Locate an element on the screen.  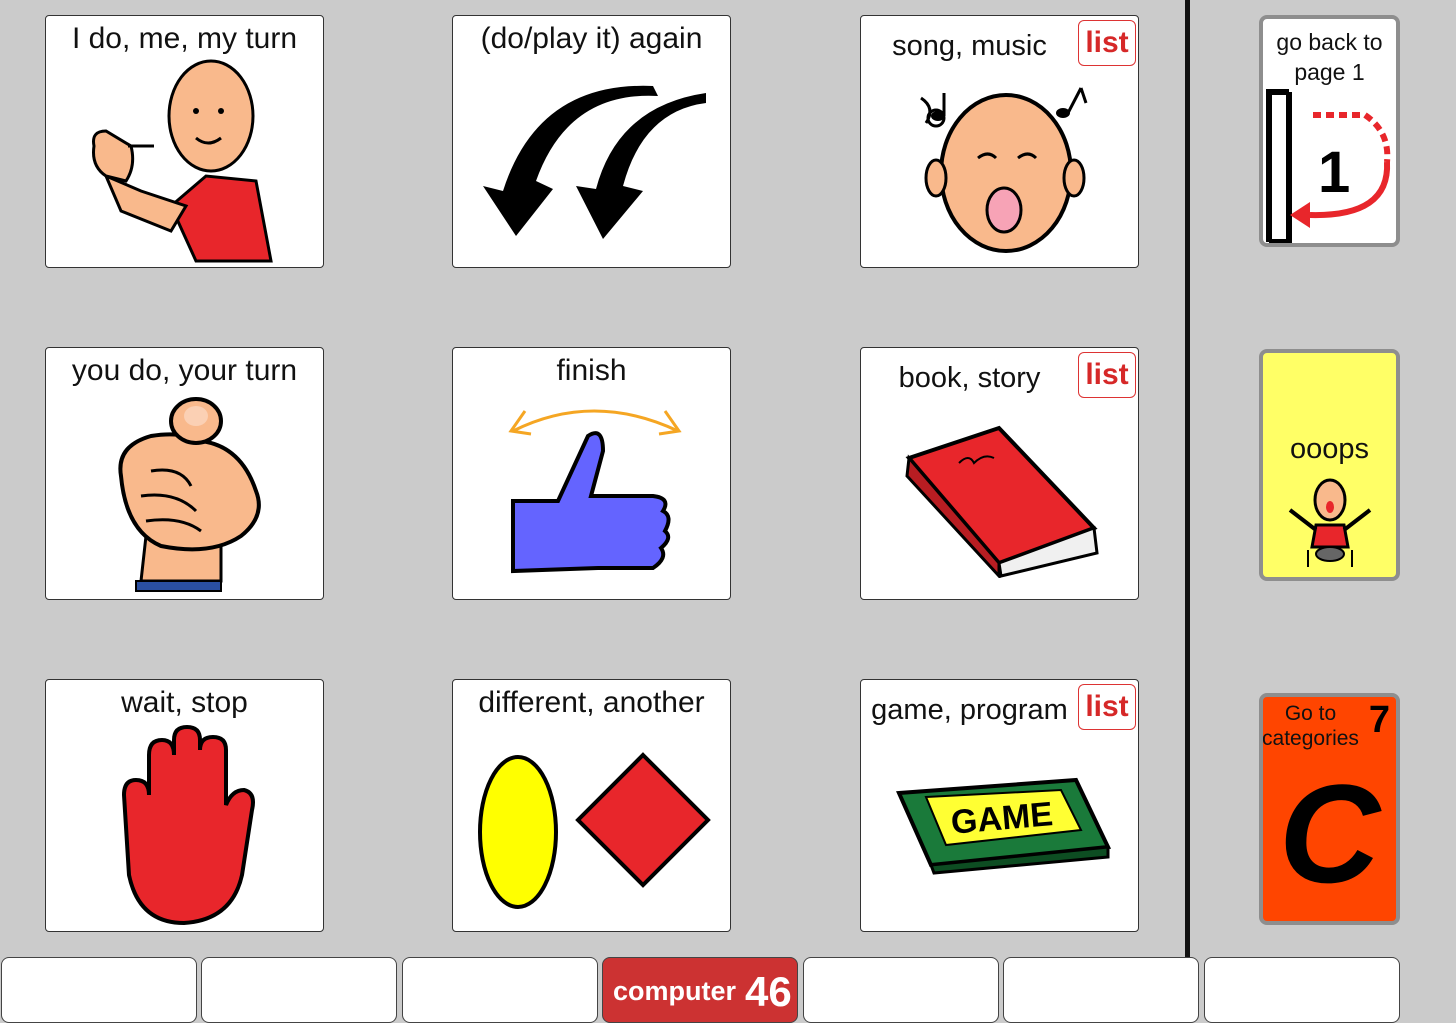
card-wait-stop: wait, stop is located at coordinates (184, 805).